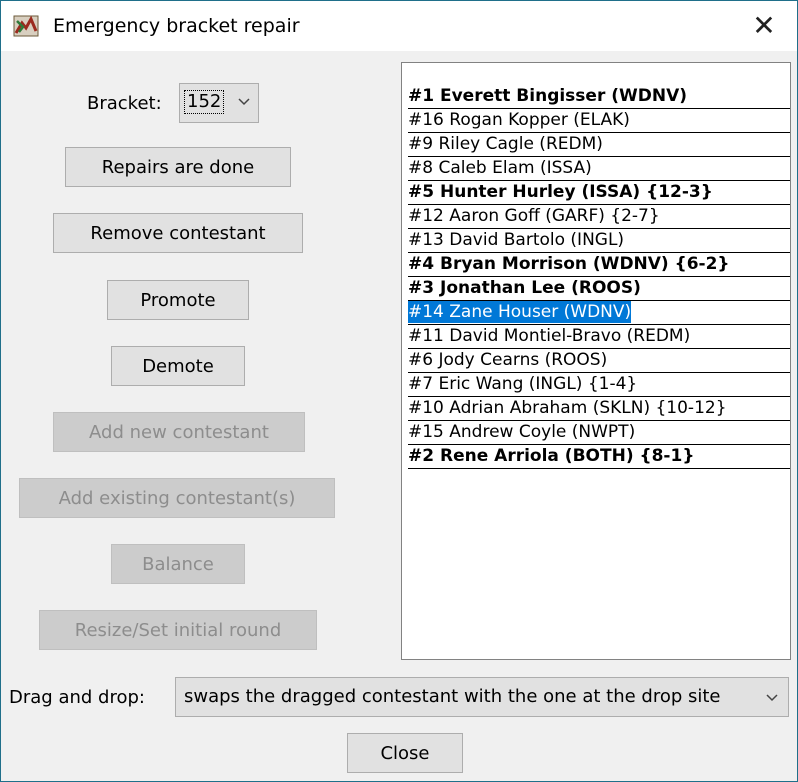 This screenshot has width=798, height=782. I want to click on close-button: Close, so click(405, 753).